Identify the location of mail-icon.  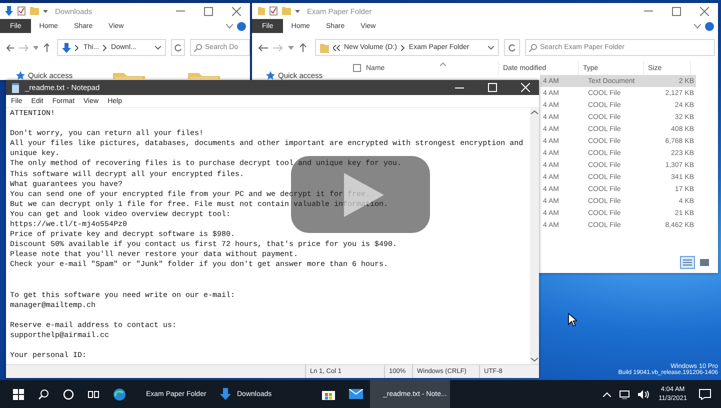
(356, 394).